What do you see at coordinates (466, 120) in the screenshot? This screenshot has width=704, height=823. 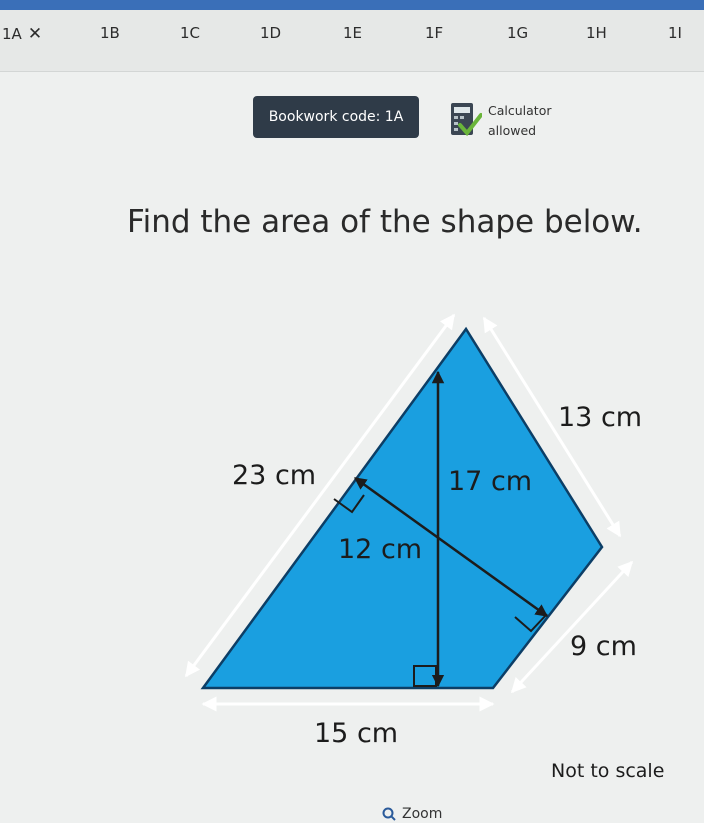 I see `calculator-icon` at bounding box center [466, 120].